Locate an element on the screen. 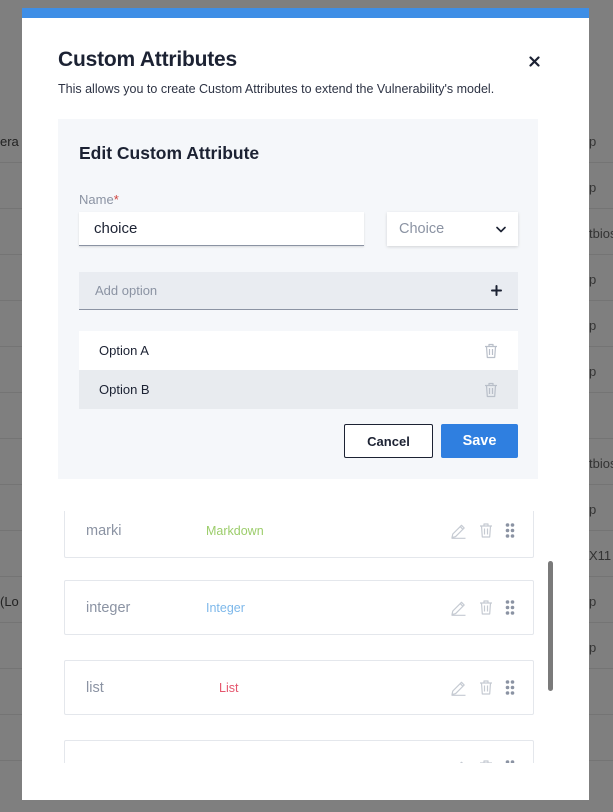 Image resolution: width=613 pixels, height=812 pixels. attribute-name: list is located at coordinates (95, 687).